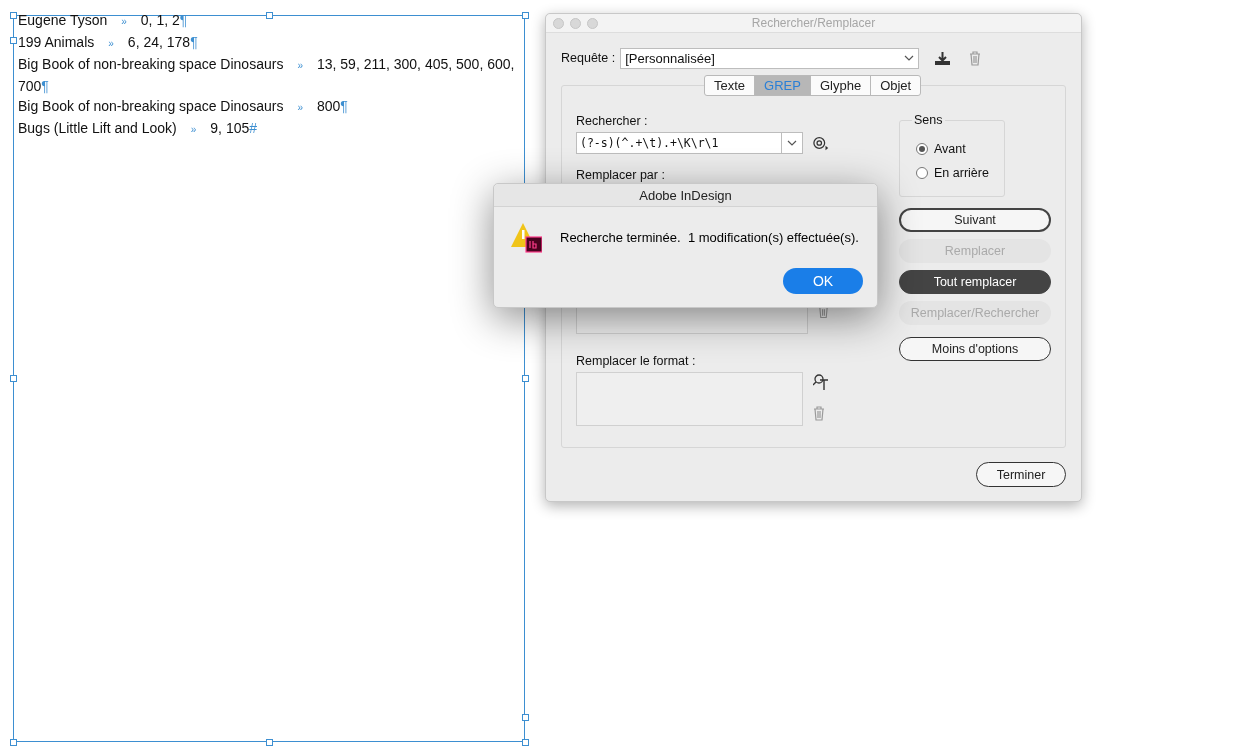  What do you see at coordinates (685, 195) in the screenshot?
I see `alert-title: Adobe InDesign` at bounding box center [685, 195].